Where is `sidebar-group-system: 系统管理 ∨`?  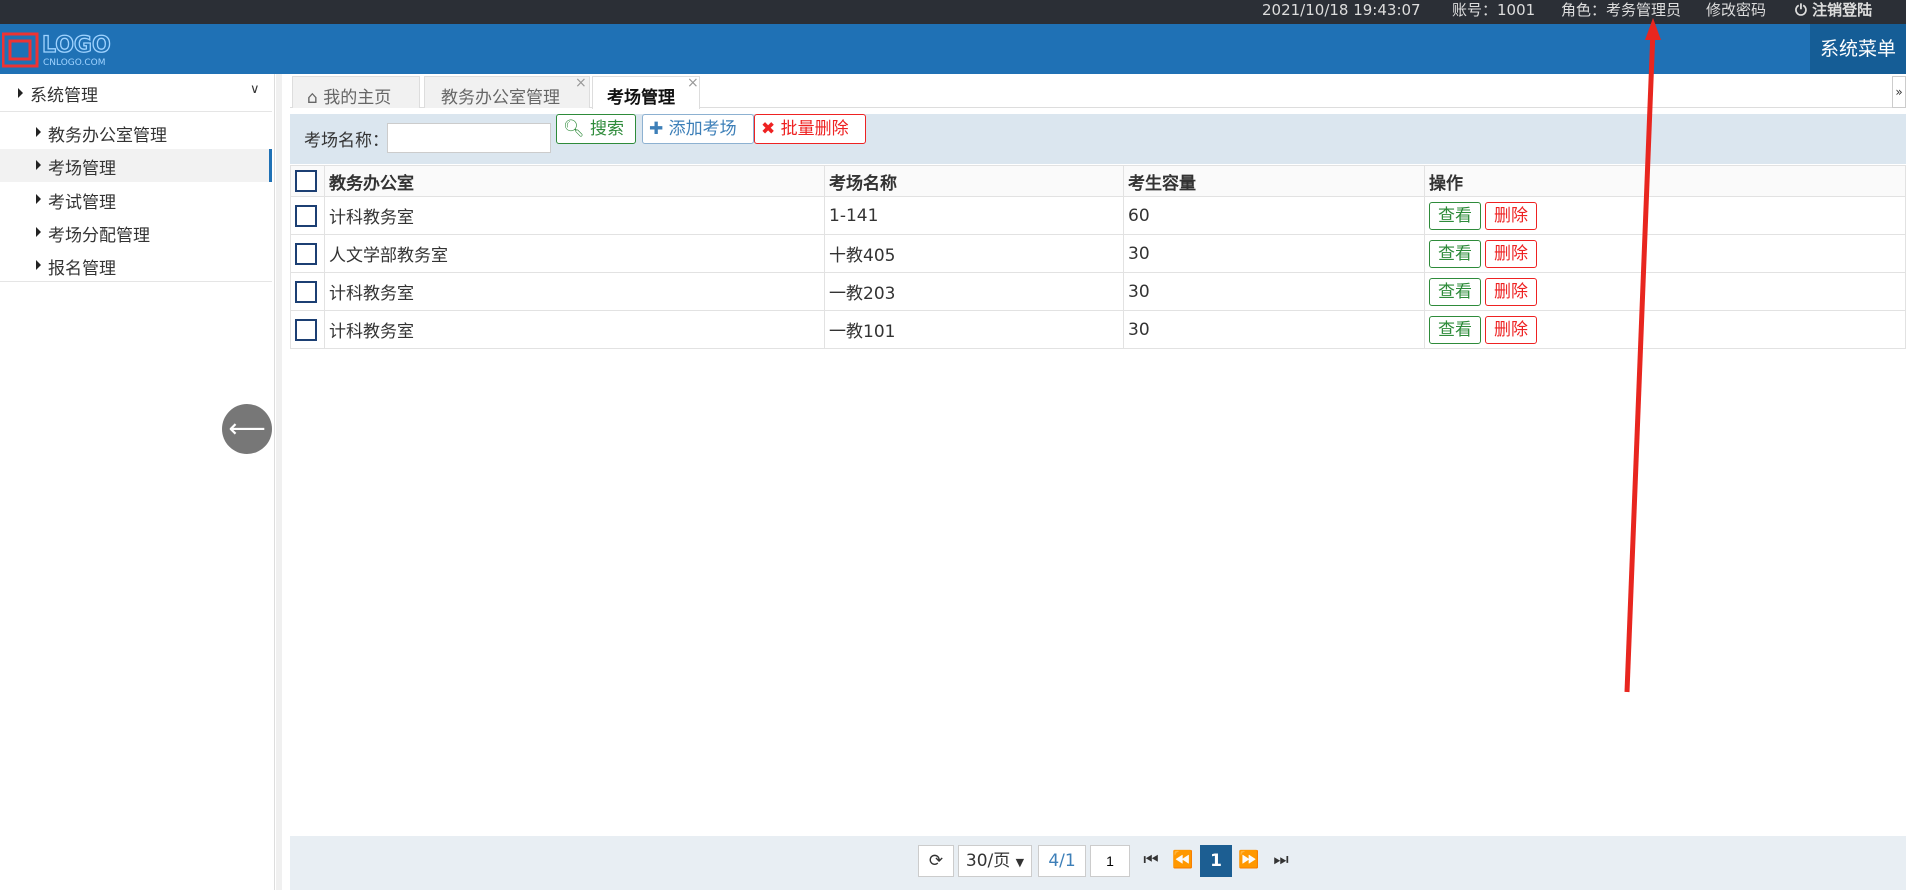 sidebar-group-system: 系统管理 ∨ is located at coordinates (136, 93).